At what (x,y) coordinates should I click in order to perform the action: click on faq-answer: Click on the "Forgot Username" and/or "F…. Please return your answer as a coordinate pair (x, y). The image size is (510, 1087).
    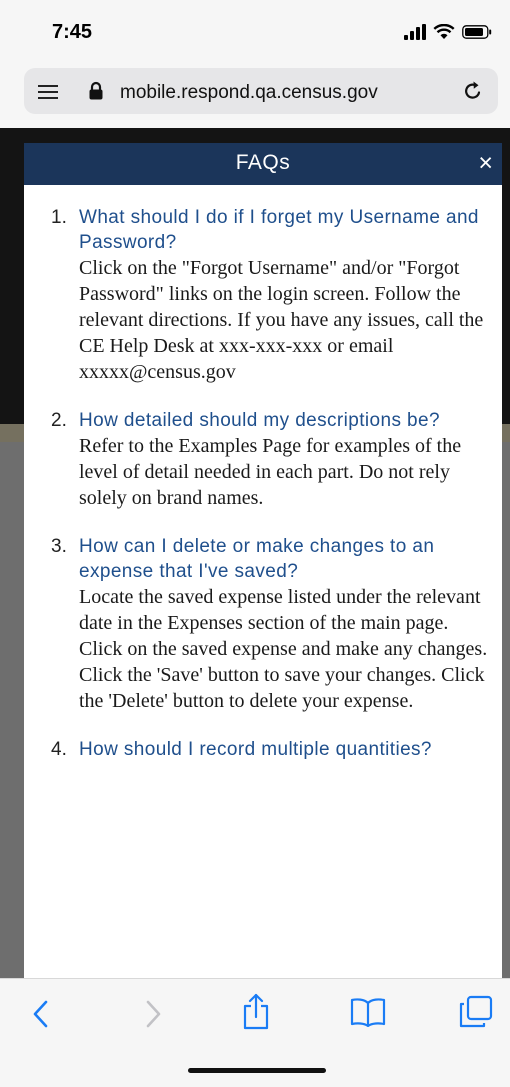
    Looking at the image, I should click on (281, 320).